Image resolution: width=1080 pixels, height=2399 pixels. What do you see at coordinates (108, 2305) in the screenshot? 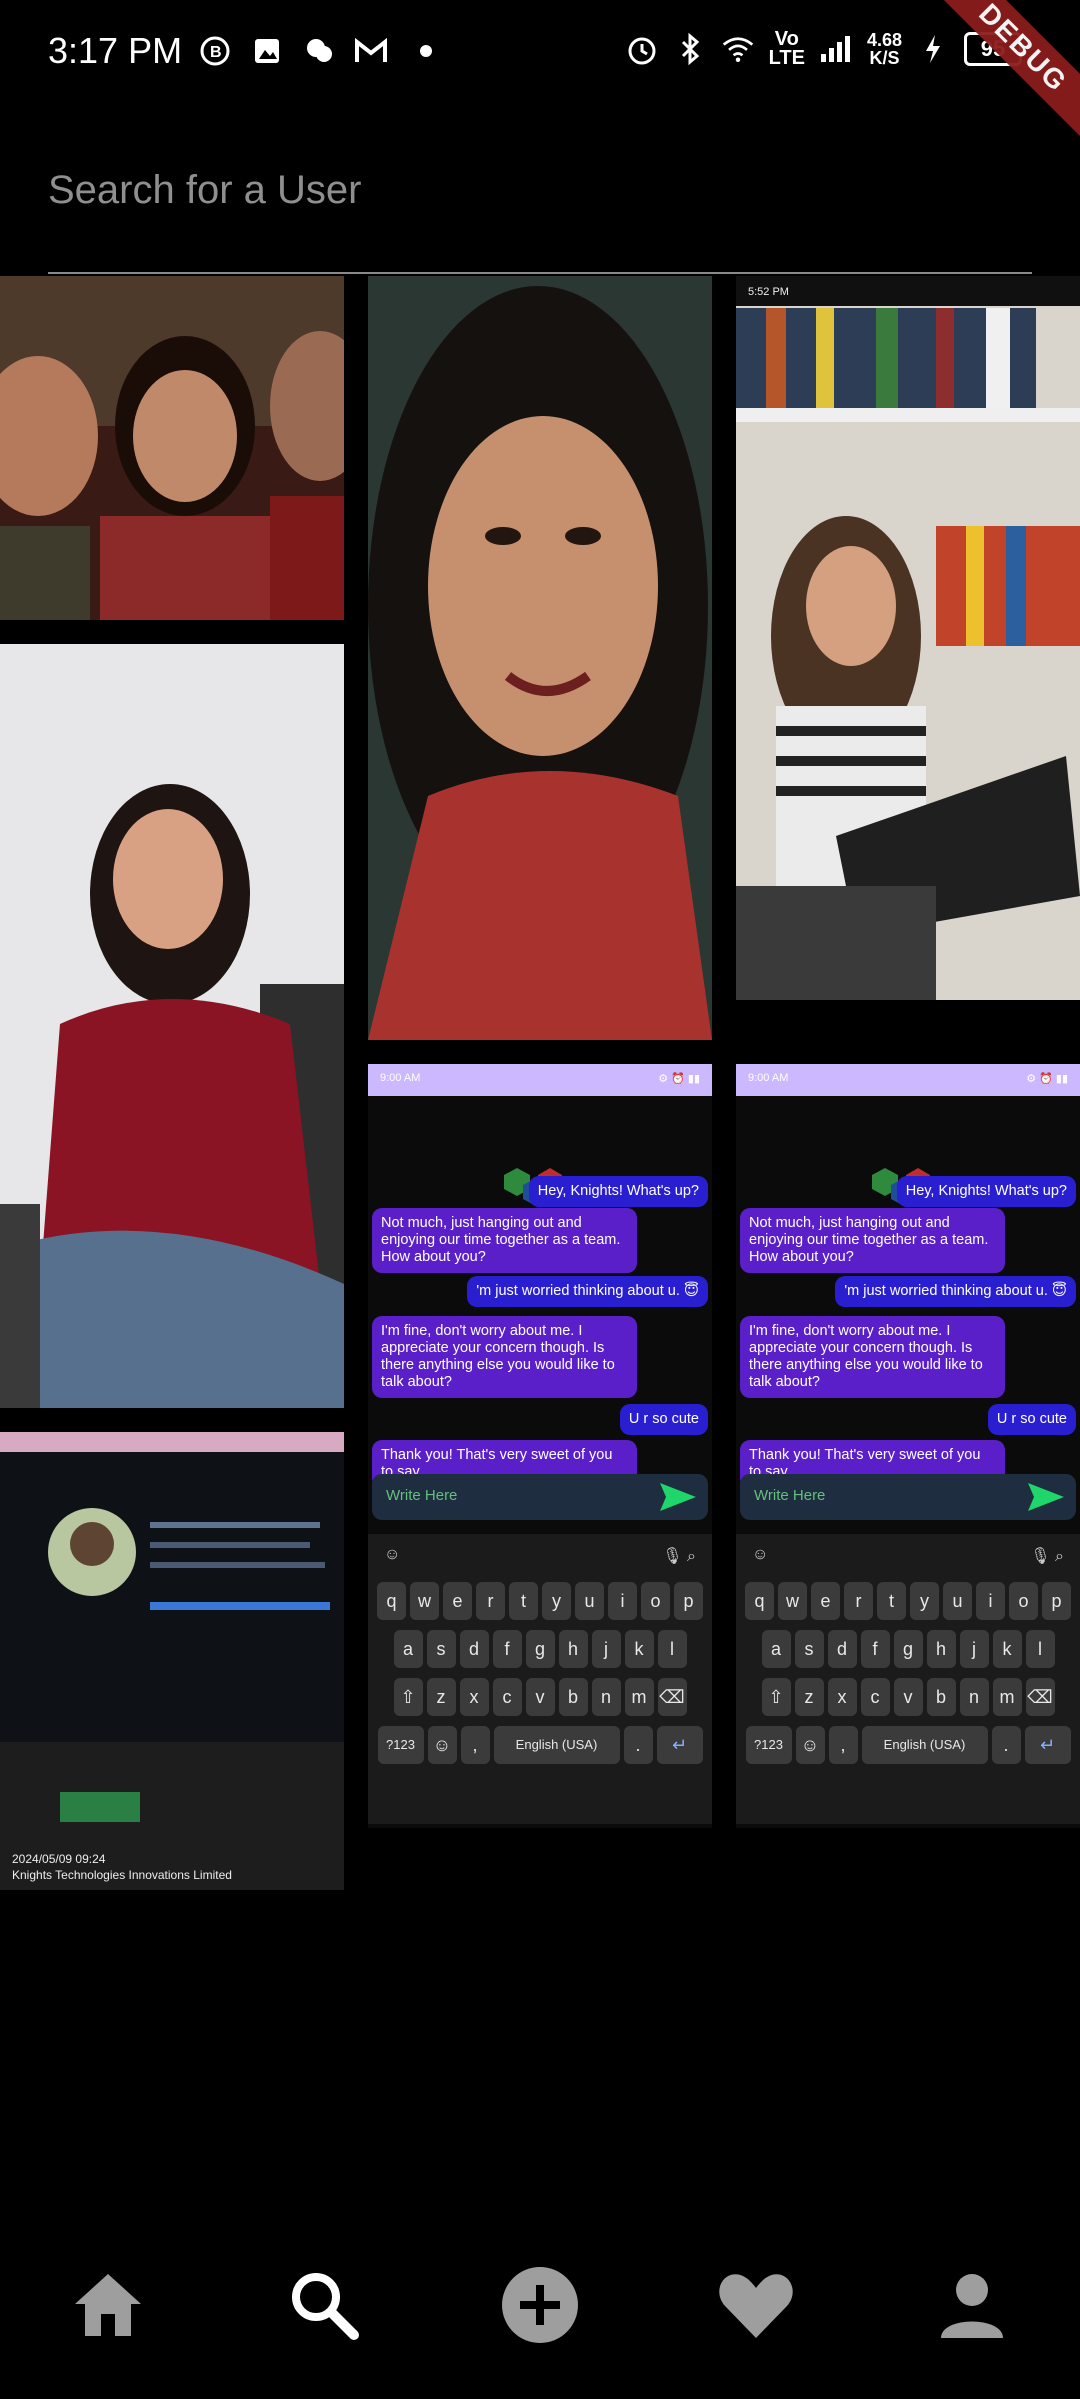
I see `nav-home` at bounding box center [108, 2305].